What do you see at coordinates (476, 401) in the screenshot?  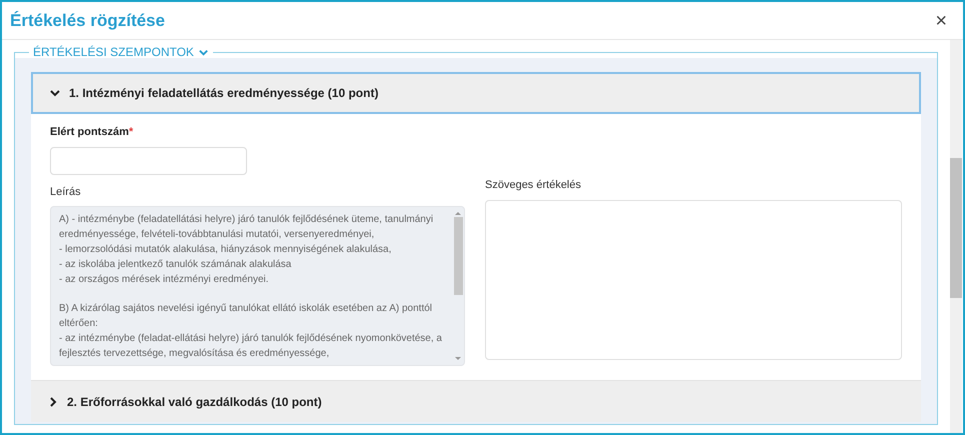 I see `accordion-header: 2. Erőforrásokkal való gazdálkodás (10 pont)` at bounding box center [476, 401].